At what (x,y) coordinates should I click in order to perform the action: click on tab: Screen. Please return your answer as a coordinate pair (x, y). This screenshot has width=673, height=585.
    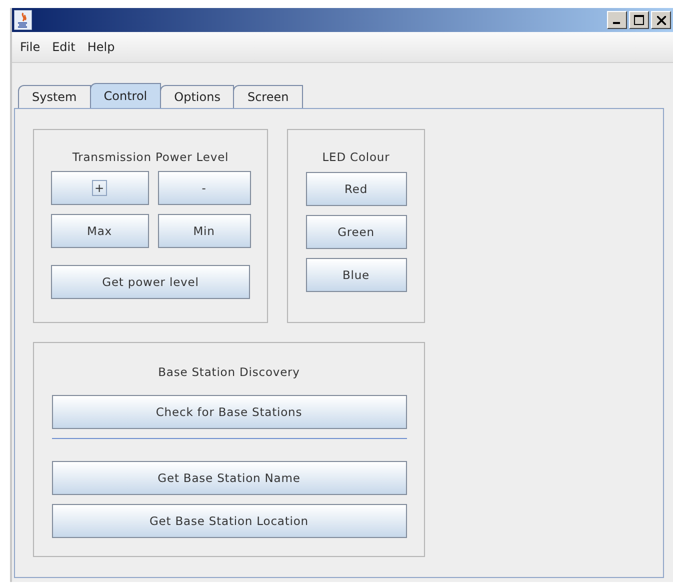
    Looking at the image, I should click on (268, 96).